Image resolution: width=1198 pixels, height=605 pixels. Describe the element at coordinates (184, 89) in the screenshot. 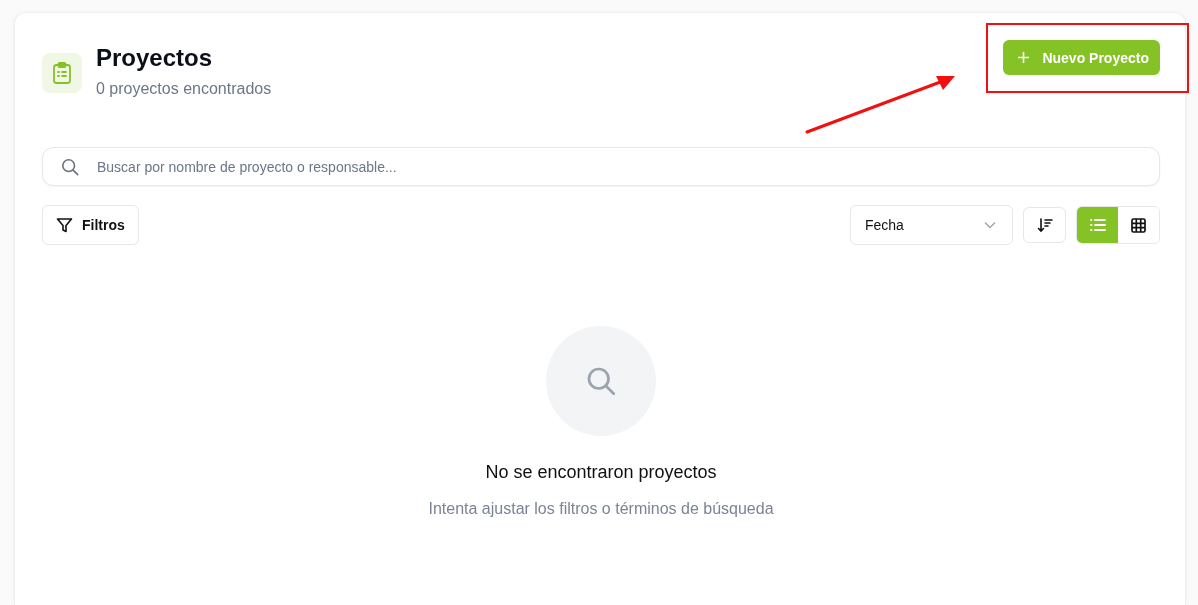

I see `results-count: 0 proyectos encontrados` at that location.